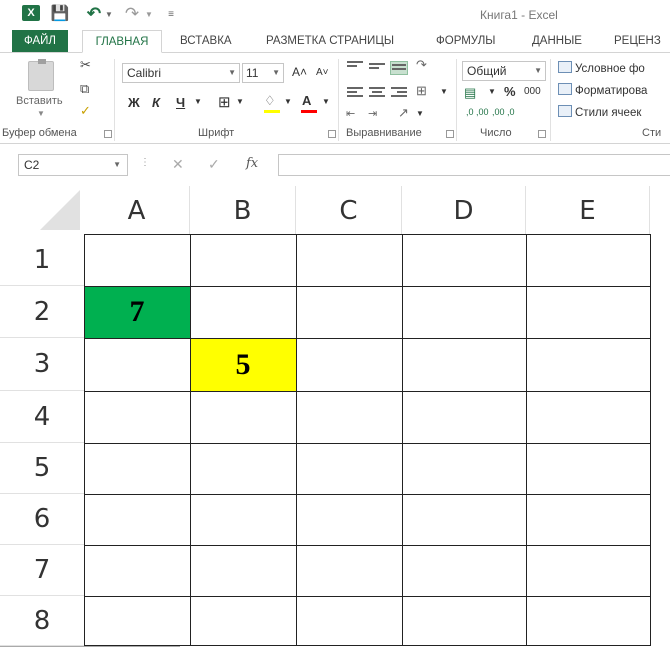  Describe the element at coordinates (178, 164) in the screenshot. I see `cancel-icon: ✕` at that location.